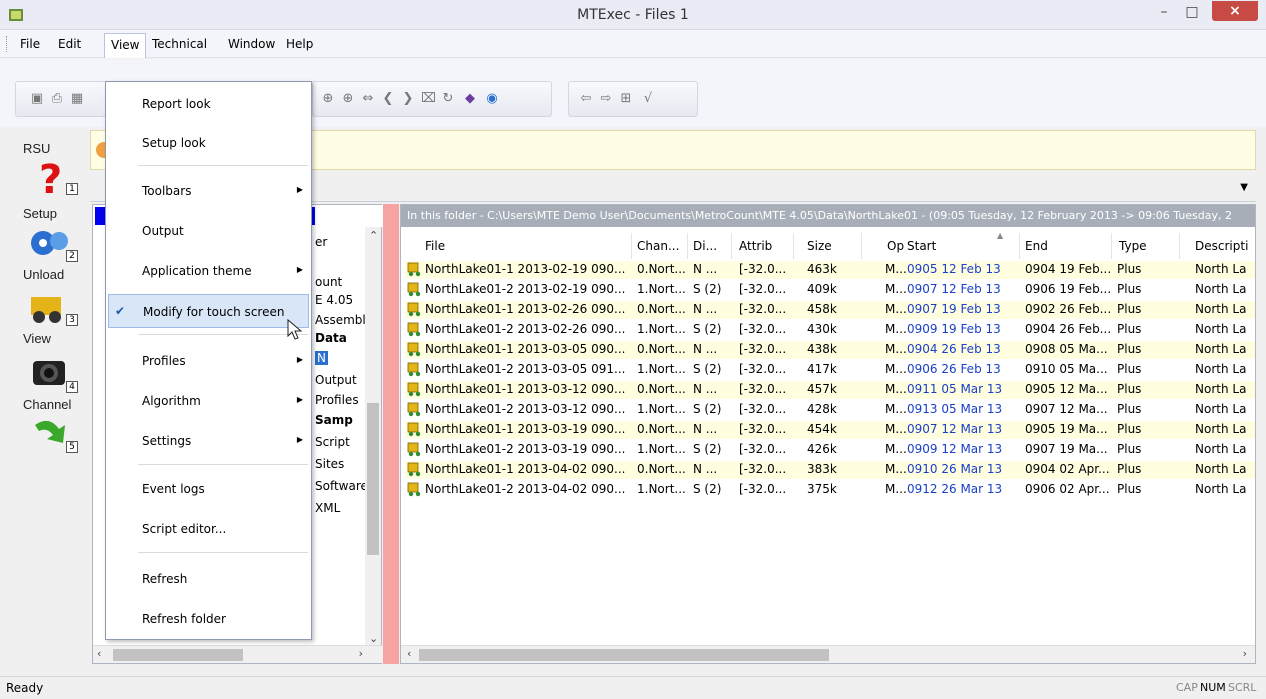 This screenshot has width=1266, height=699. What do you see at coordinates (179, 44) in the screenshot?
I see `menu-technical: Technical` at bounding box center [179, 44].